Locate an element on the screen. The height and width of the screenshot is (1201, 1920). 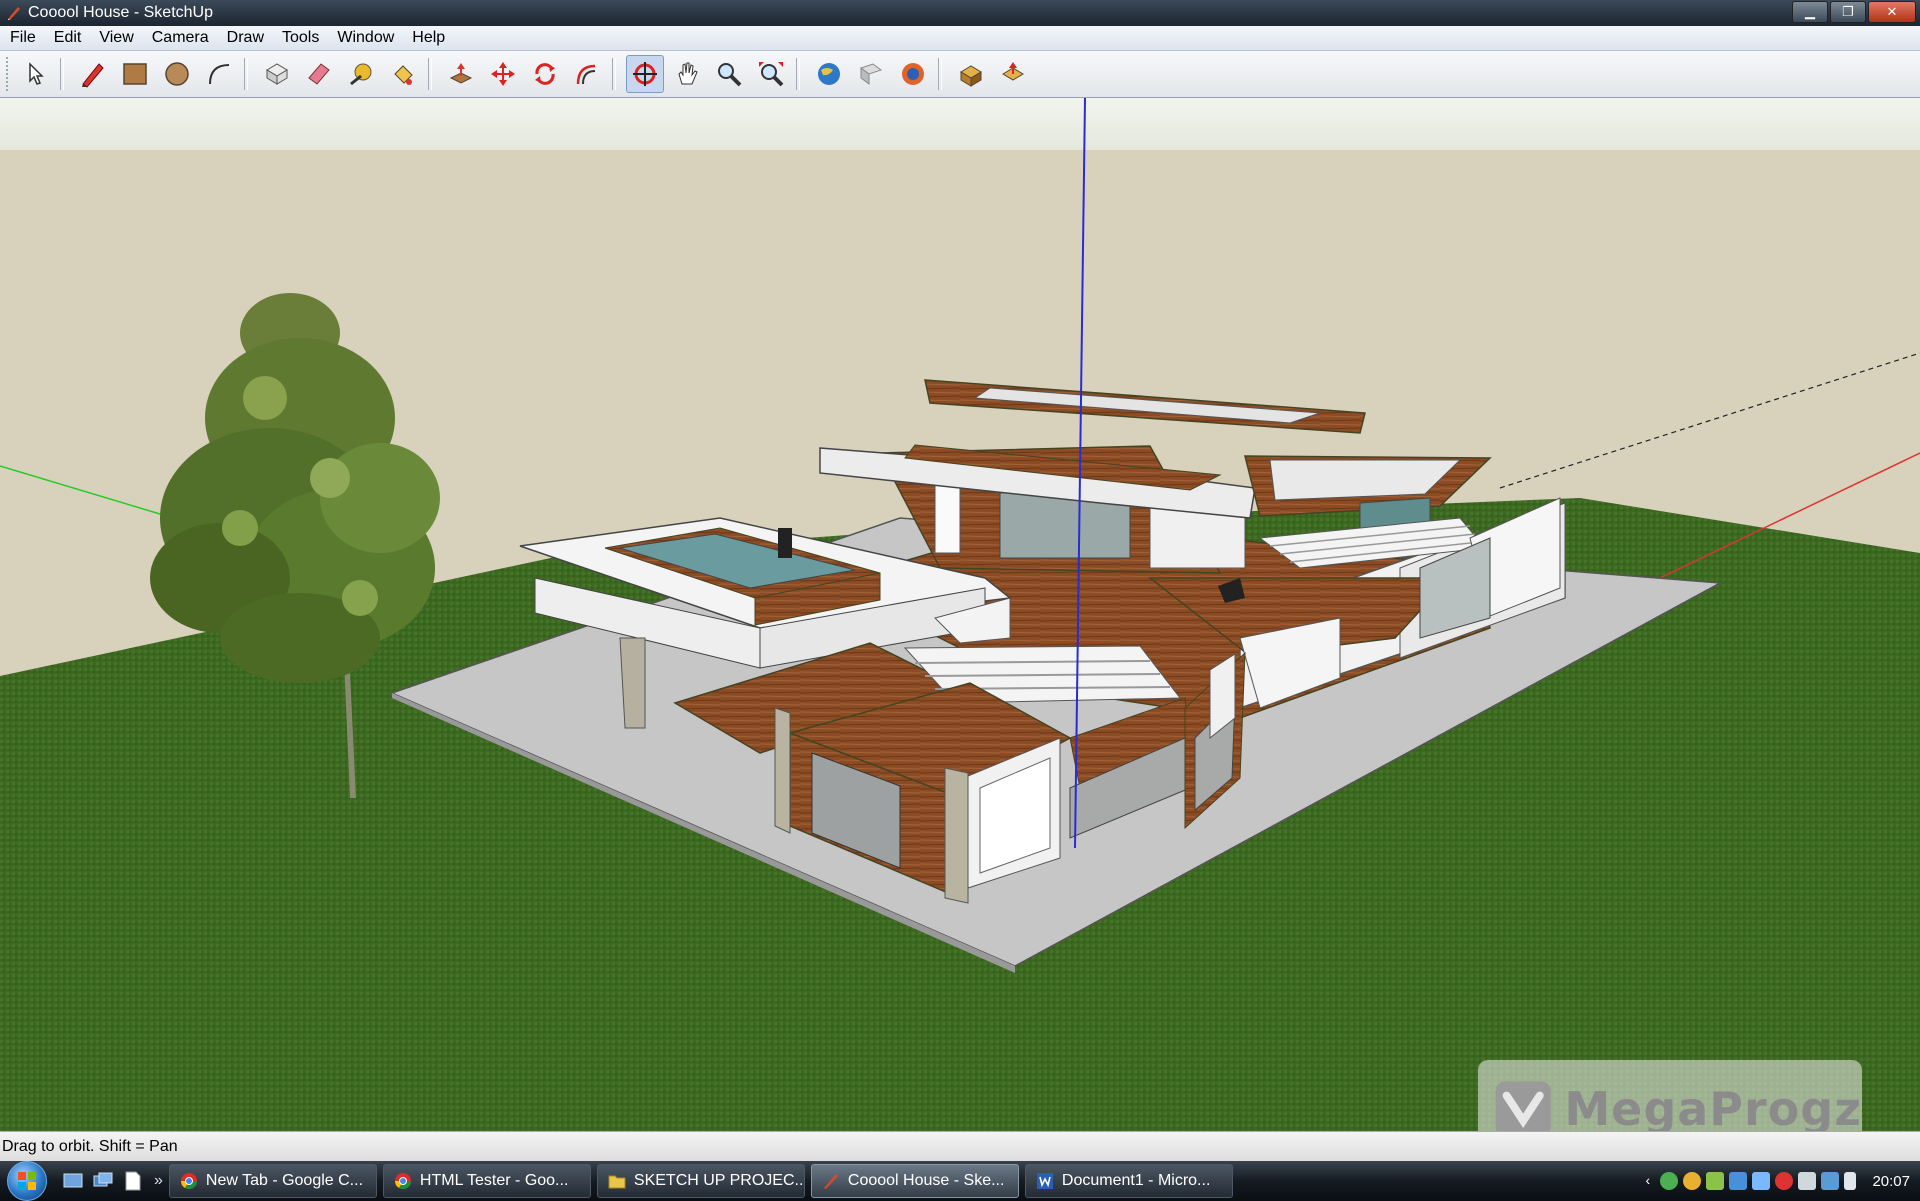
google-earth-icon is located at coordinates (829, 74).